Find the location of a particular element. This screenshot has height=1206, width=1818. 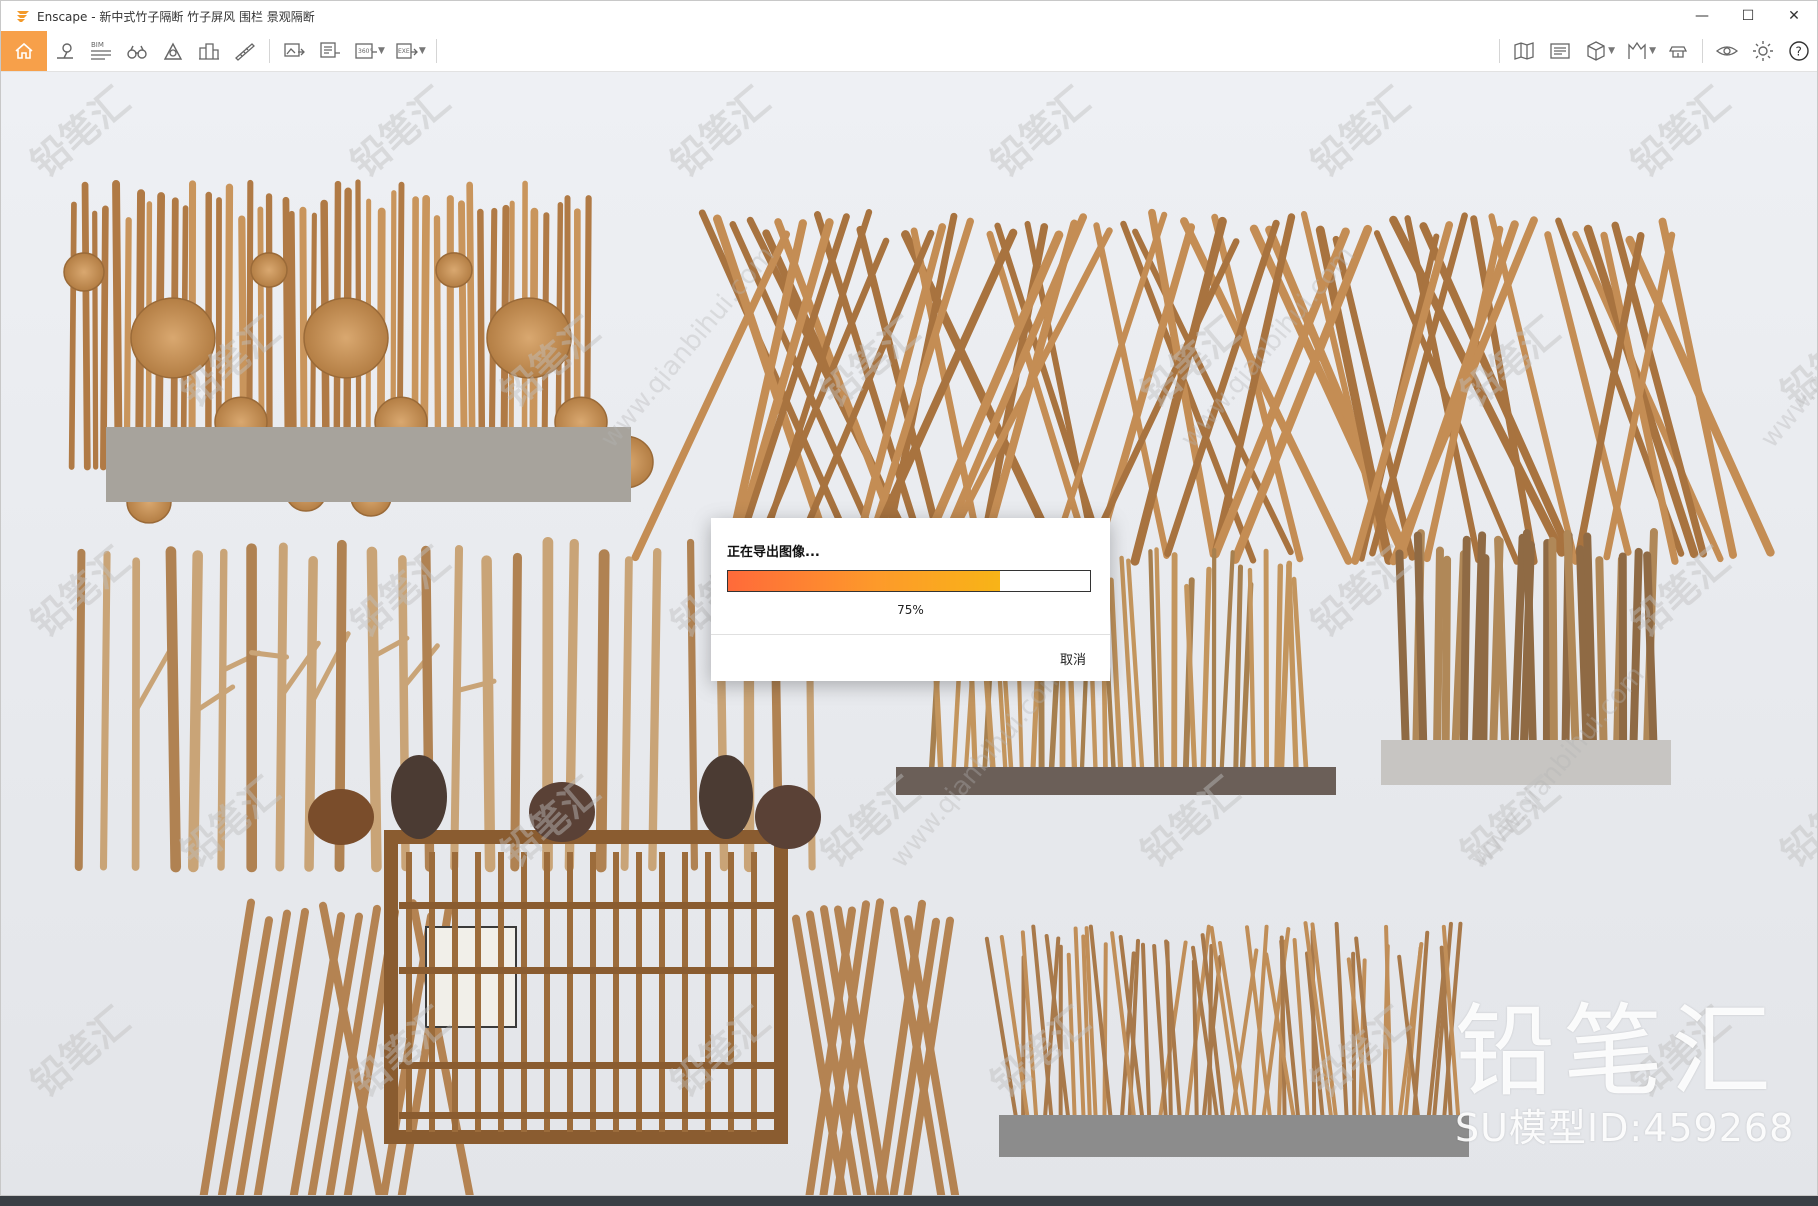

progress-percent: 75% is located at coordinates (910, 610).